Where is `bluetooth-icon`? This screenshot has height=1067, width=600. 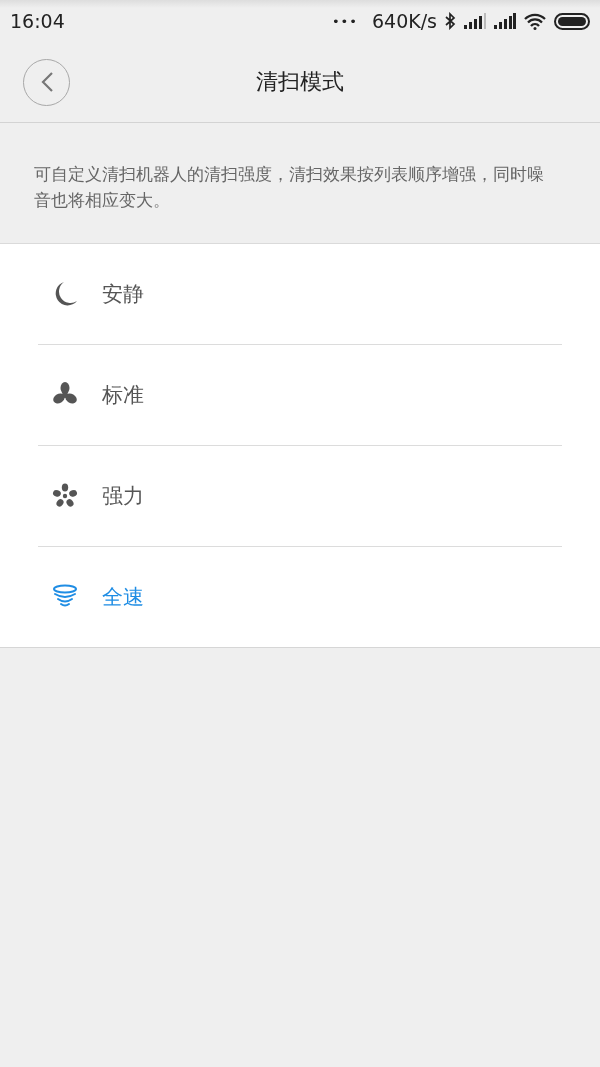
bluetooth-icon is located at coordinates (450, 21).